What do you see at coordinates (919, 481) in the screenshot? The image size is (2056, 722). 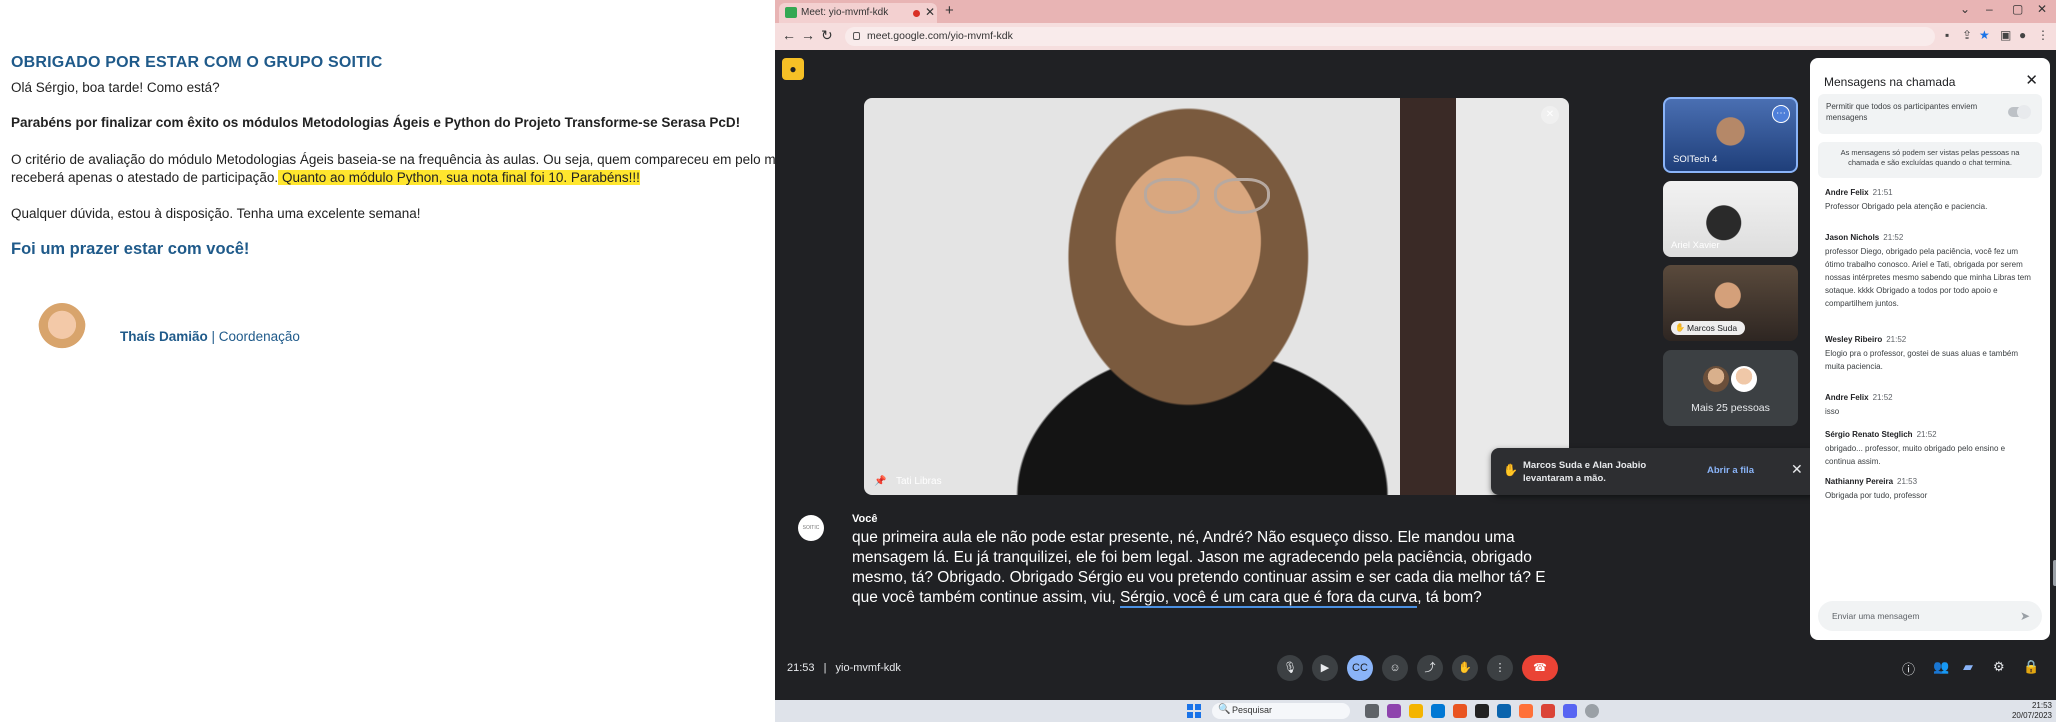 I see `main-participant-name: Tati Libras` at bounding box center [919, 481].